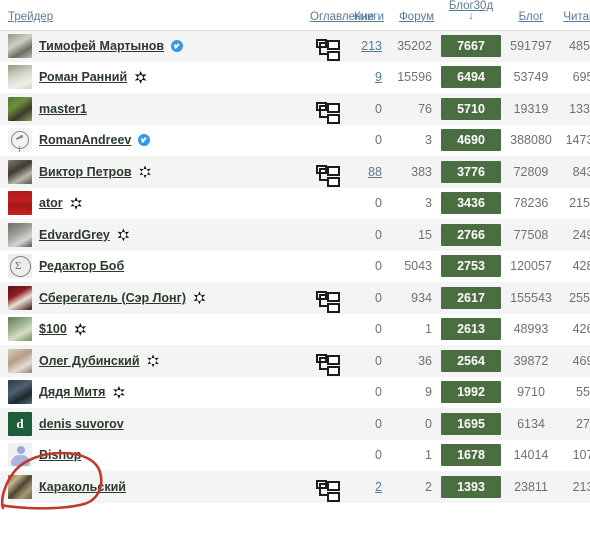 The height and width of the screenshot is (533, 590). What do you see at coordinates (413, 172) in the screenshot?
I see `cell-forum: 383` at bounding box center [413, 172].